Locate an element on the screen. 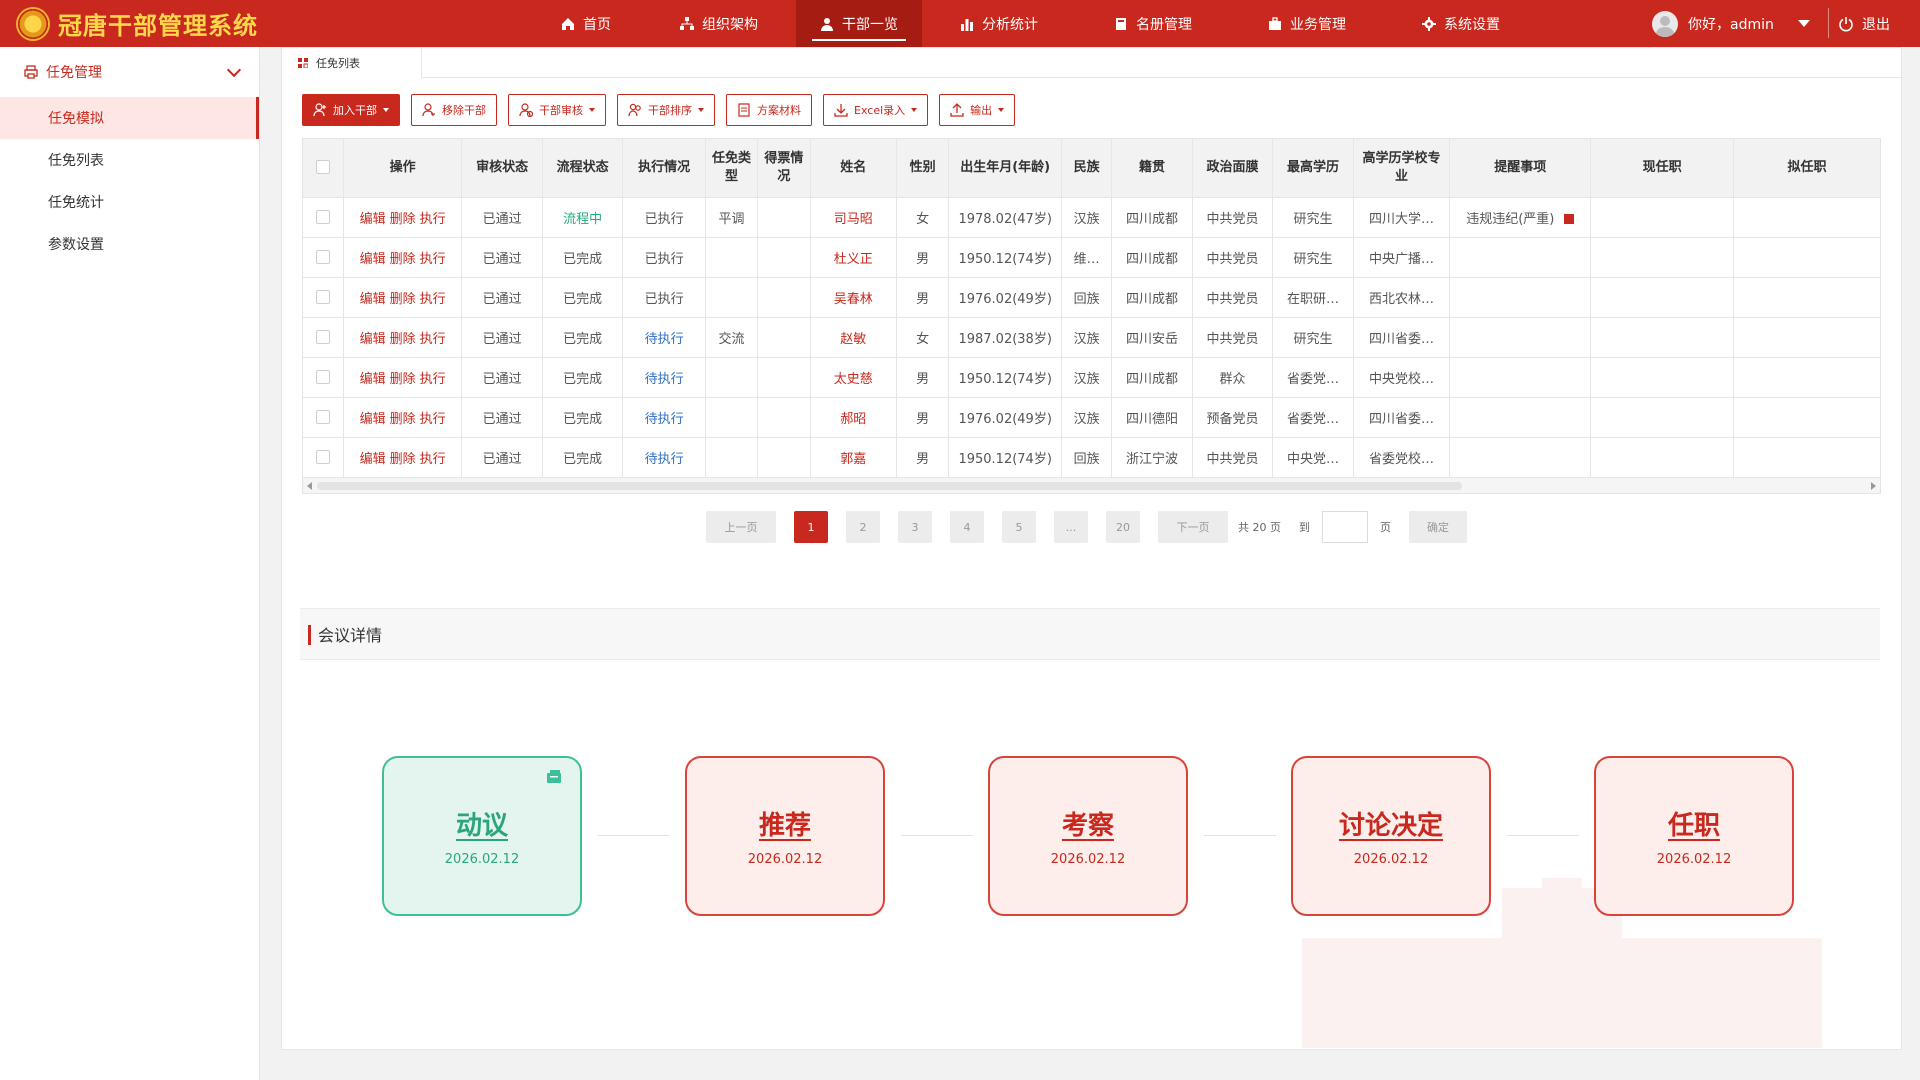  sidebar-item-0: 任免模拟 is located at coordinates (129, 118).